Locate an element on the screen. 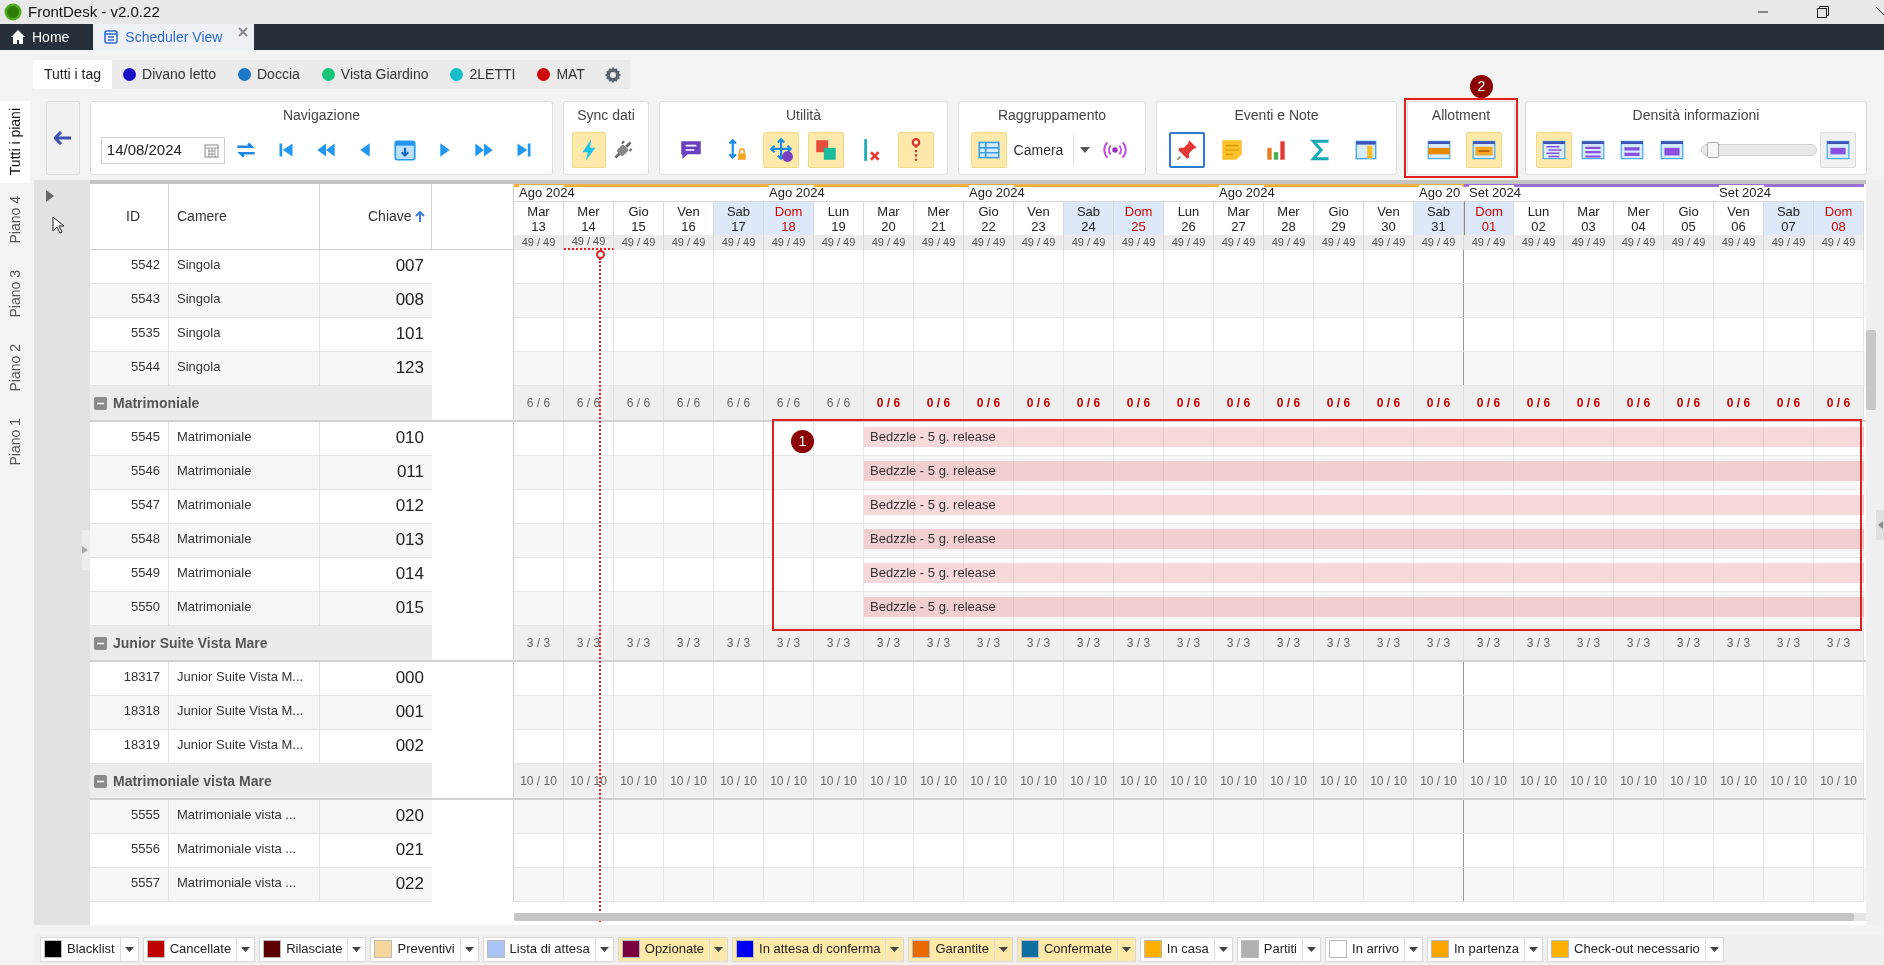  table-button is located at coordinates (988, 150).